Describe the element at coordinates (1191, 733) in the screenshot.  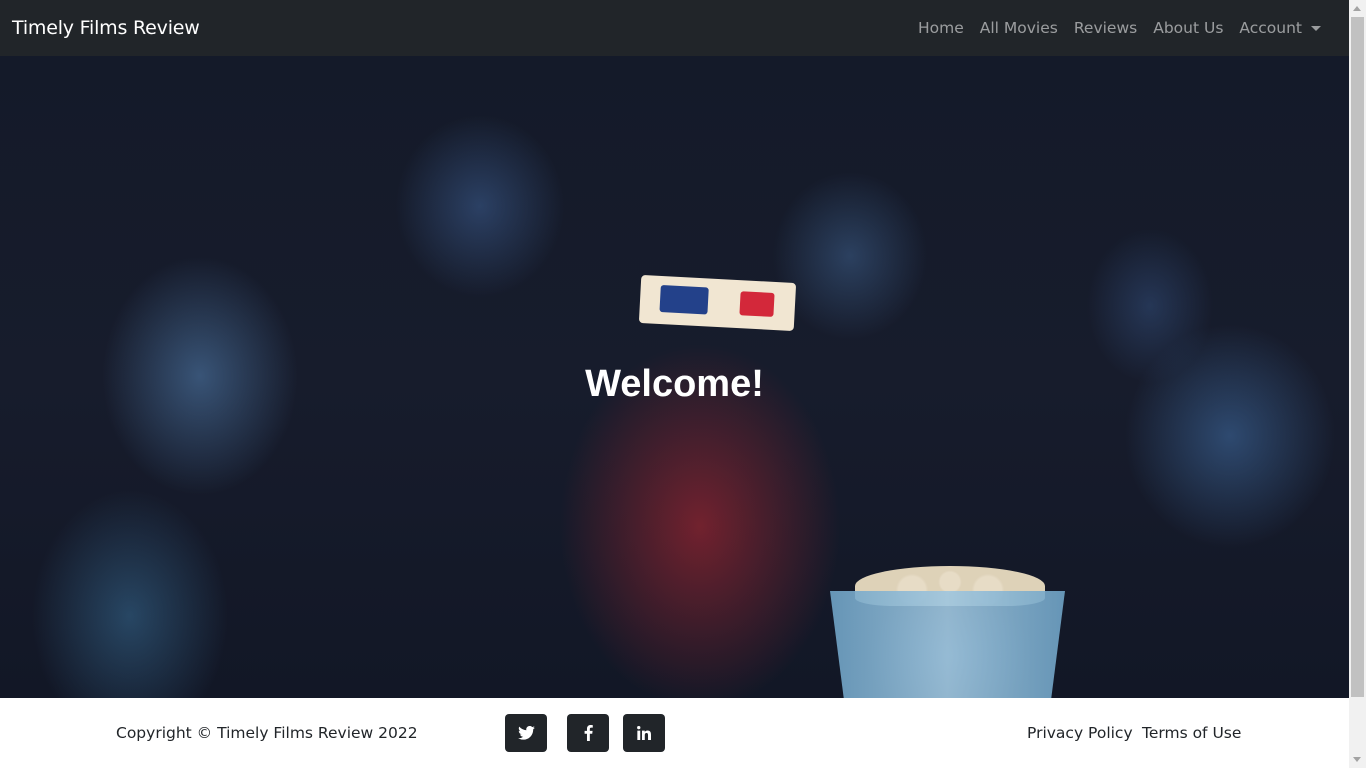
I see `terms-of-use-link: Terms of Use` at that location.